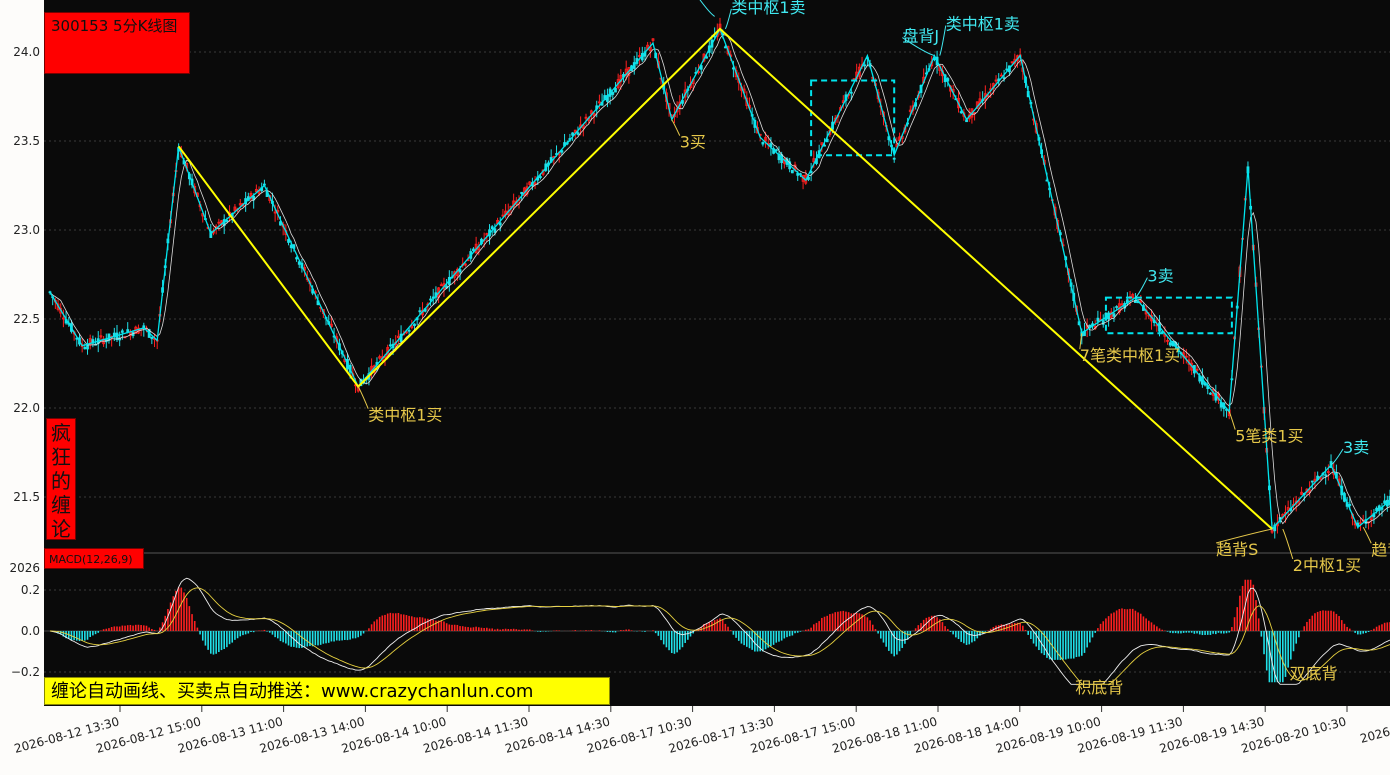 The height and width of the screenshot is (775, 1390). What do you see at coordinates (30, 590) in the screenshot?
I see `macd-tick-label: 0.2` at bounding box center [30, 590].